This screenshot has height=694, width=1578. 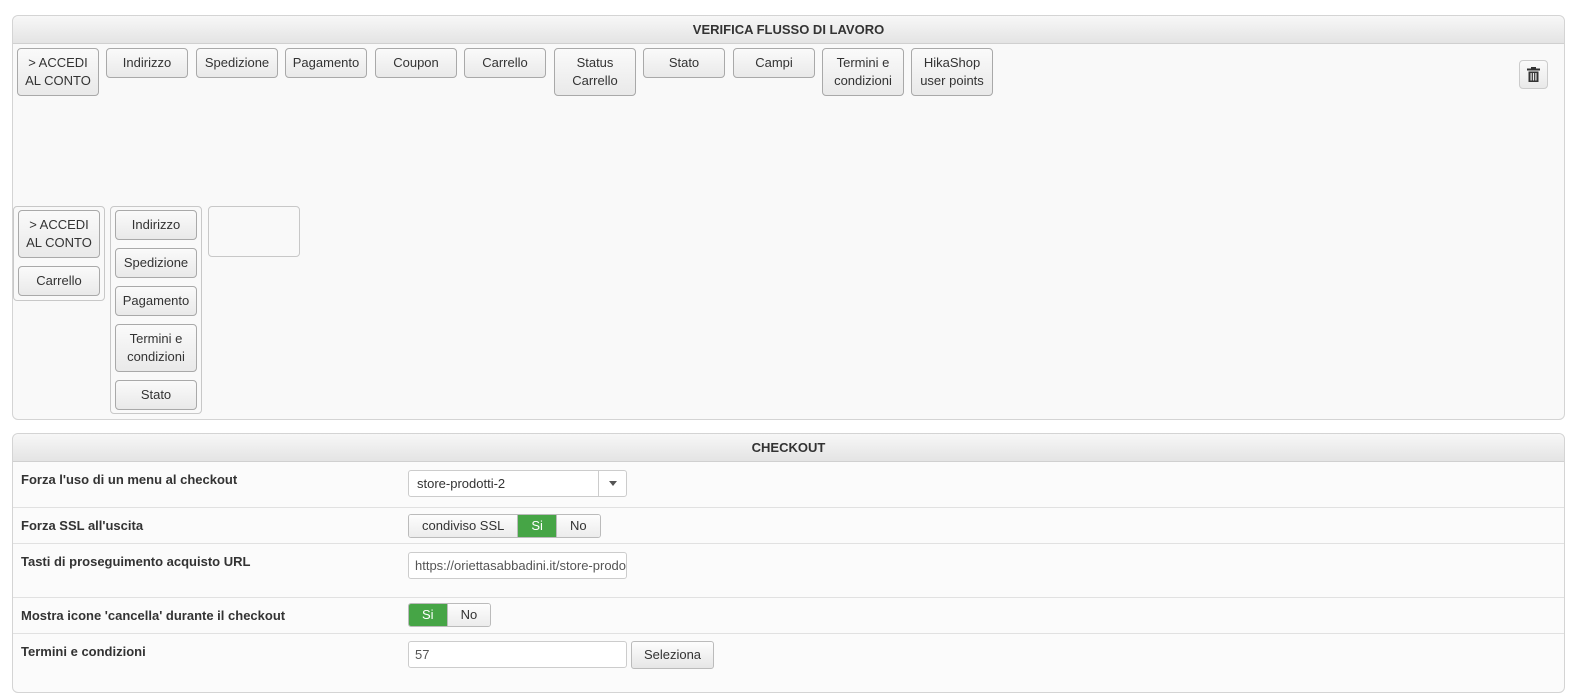 What do you see at coordinates (463, 526) in the screenshot?
I see `ssl-option-shared: condiviso SSL` at bounding box center [463, 526].